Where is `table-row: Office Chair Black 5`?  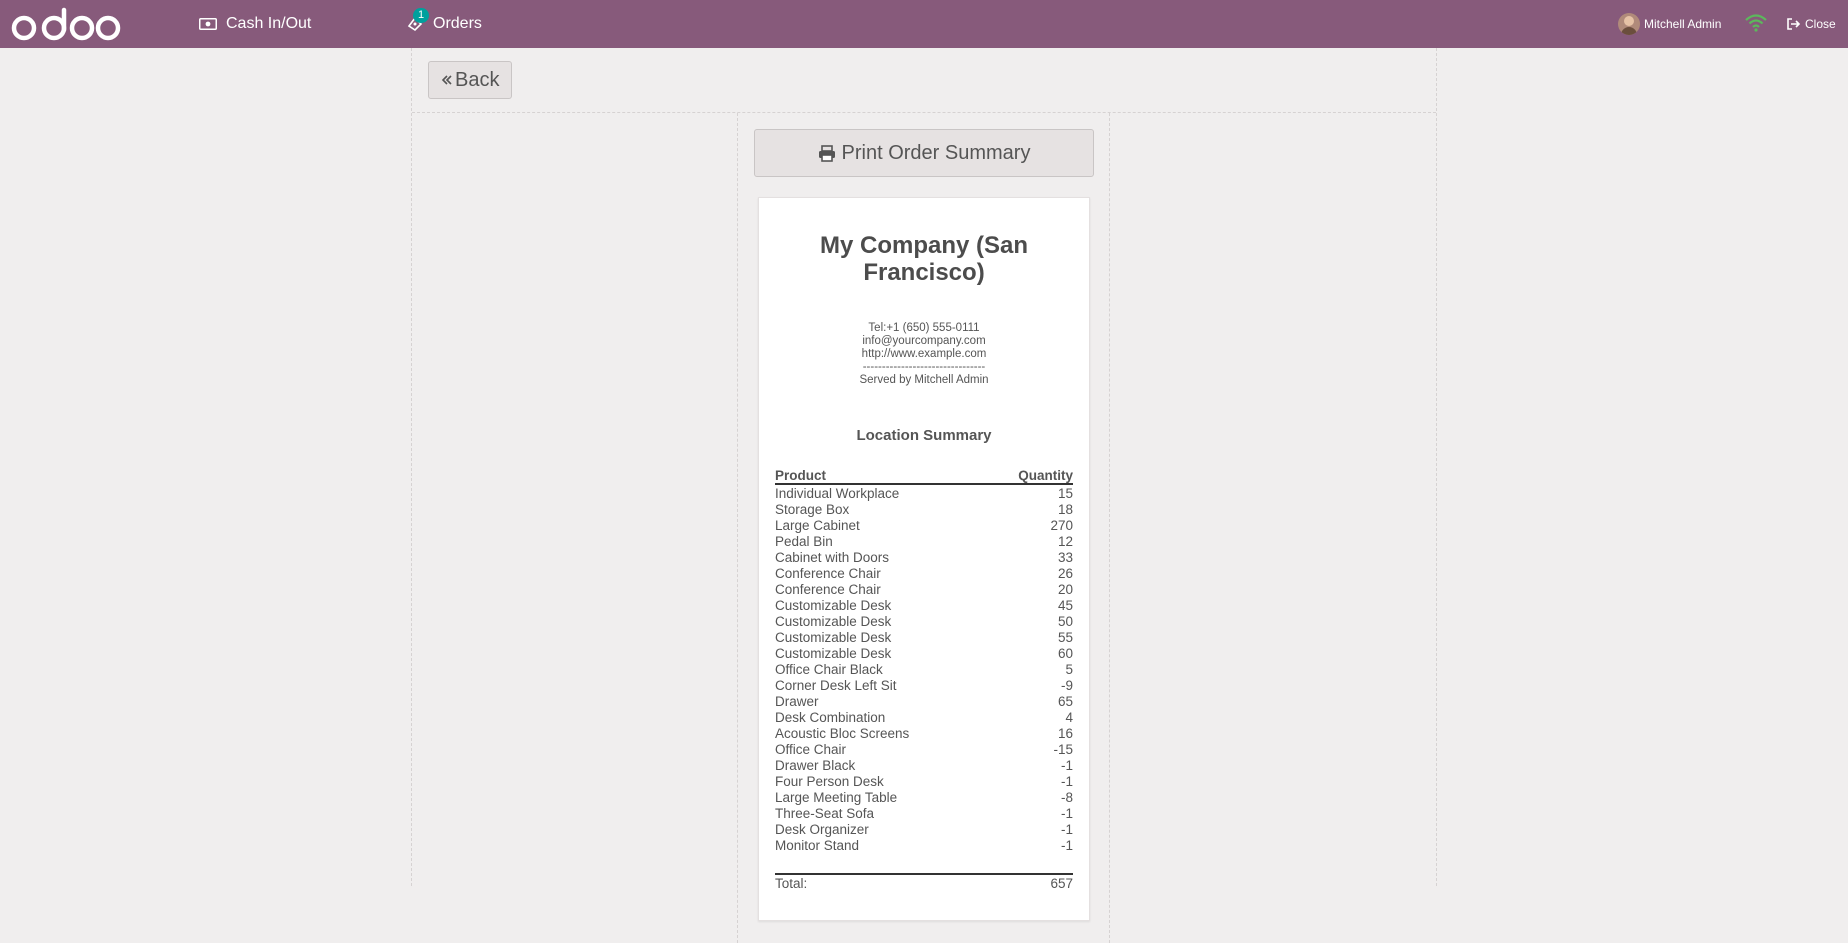 table-row: Office Chair Black 5 is located at coordinates (924, 670).